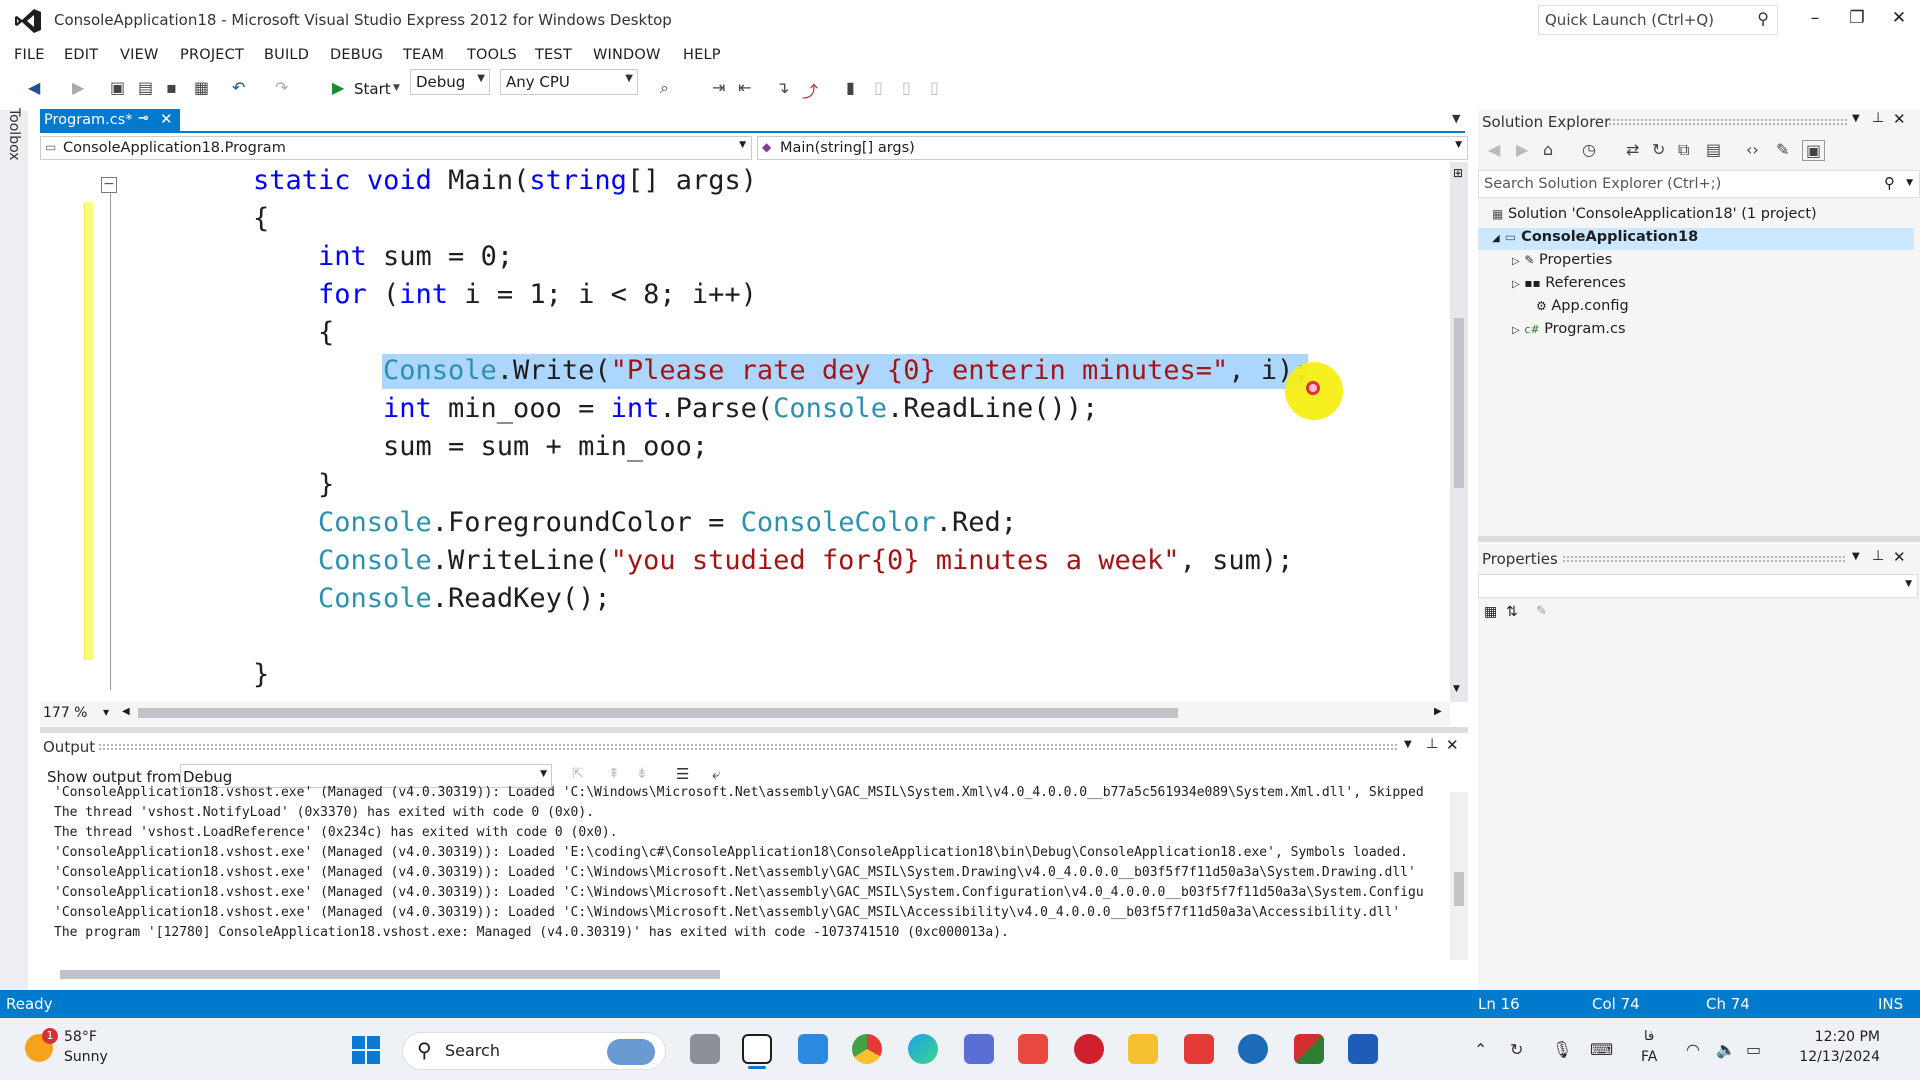 The image size is (1920, 1080). Describe the element at coordinates (505, 180) in the screenshot. I see `code-line: static void Main(string[] args)` at that location.